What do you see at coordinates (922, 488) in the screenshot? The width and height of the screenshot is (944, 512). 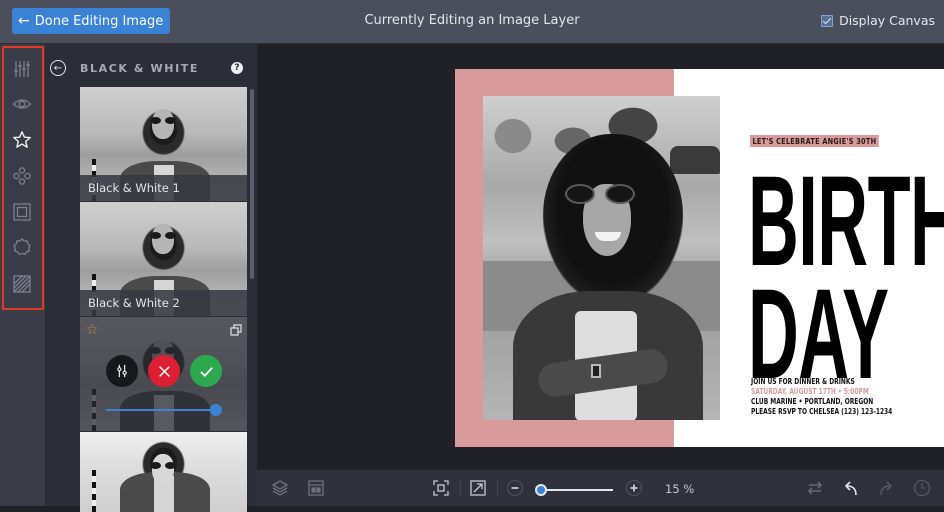 I see `history-icon` at bounding box center [922, 488].